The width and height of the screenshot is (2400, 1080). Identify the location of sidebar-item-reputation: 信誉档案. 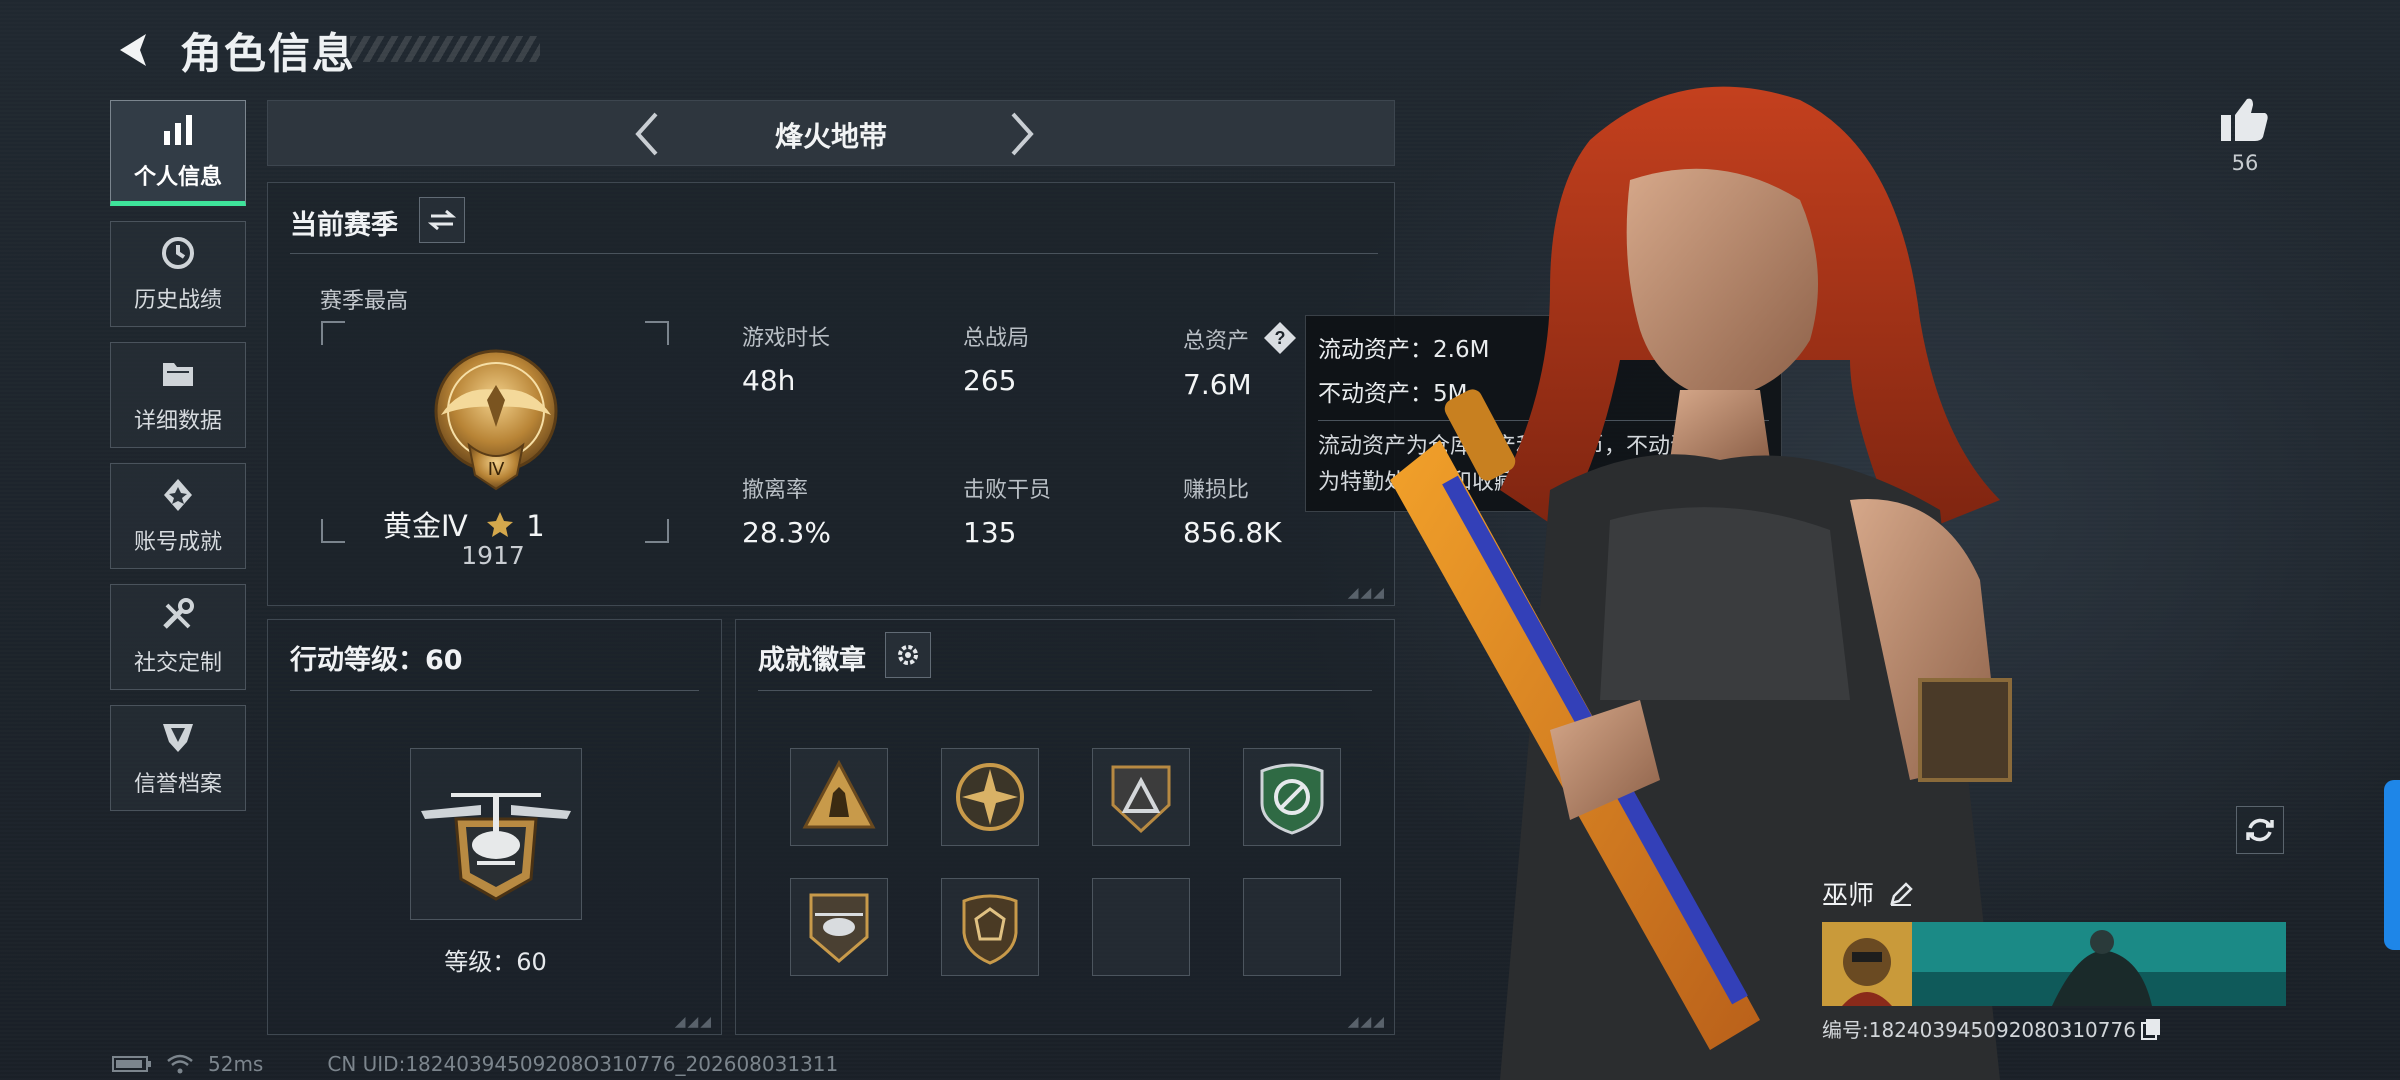
(178, 758).